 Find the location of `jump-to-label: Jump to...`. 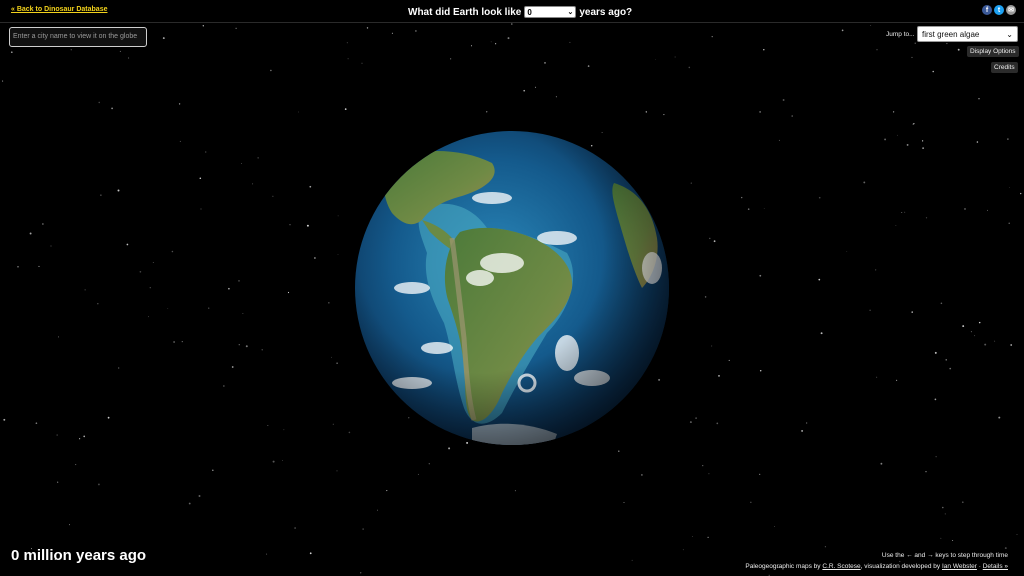

jump-to-label: Jump to... is located at coordinates (900, 34).